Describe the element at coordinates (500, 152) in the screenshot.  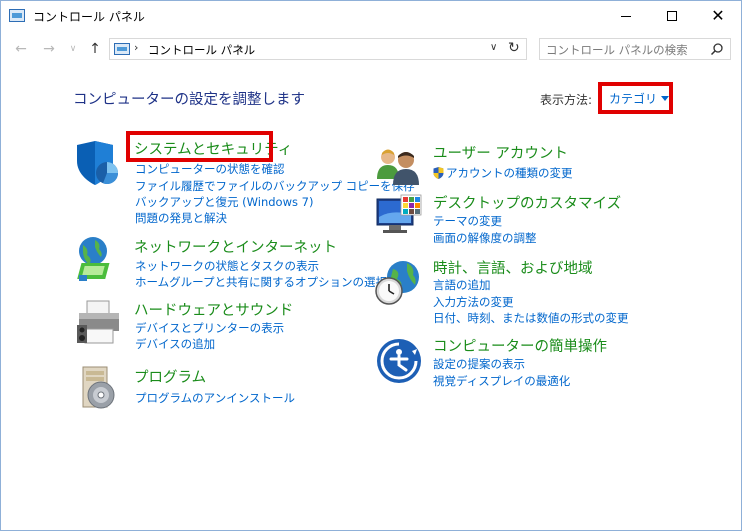
I see `category-title-user-accounts: ユーザー アカウント` at that location.